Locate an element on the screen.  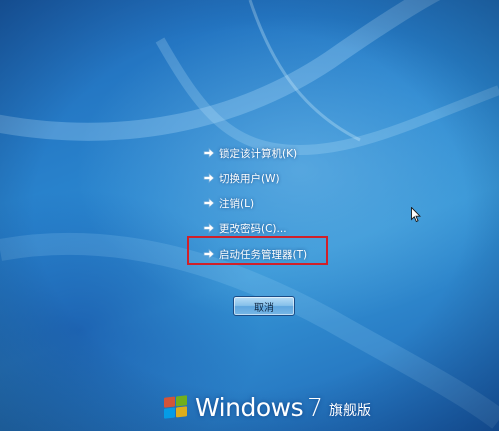
brand-name: Windows is located at coordinates (249, 407).